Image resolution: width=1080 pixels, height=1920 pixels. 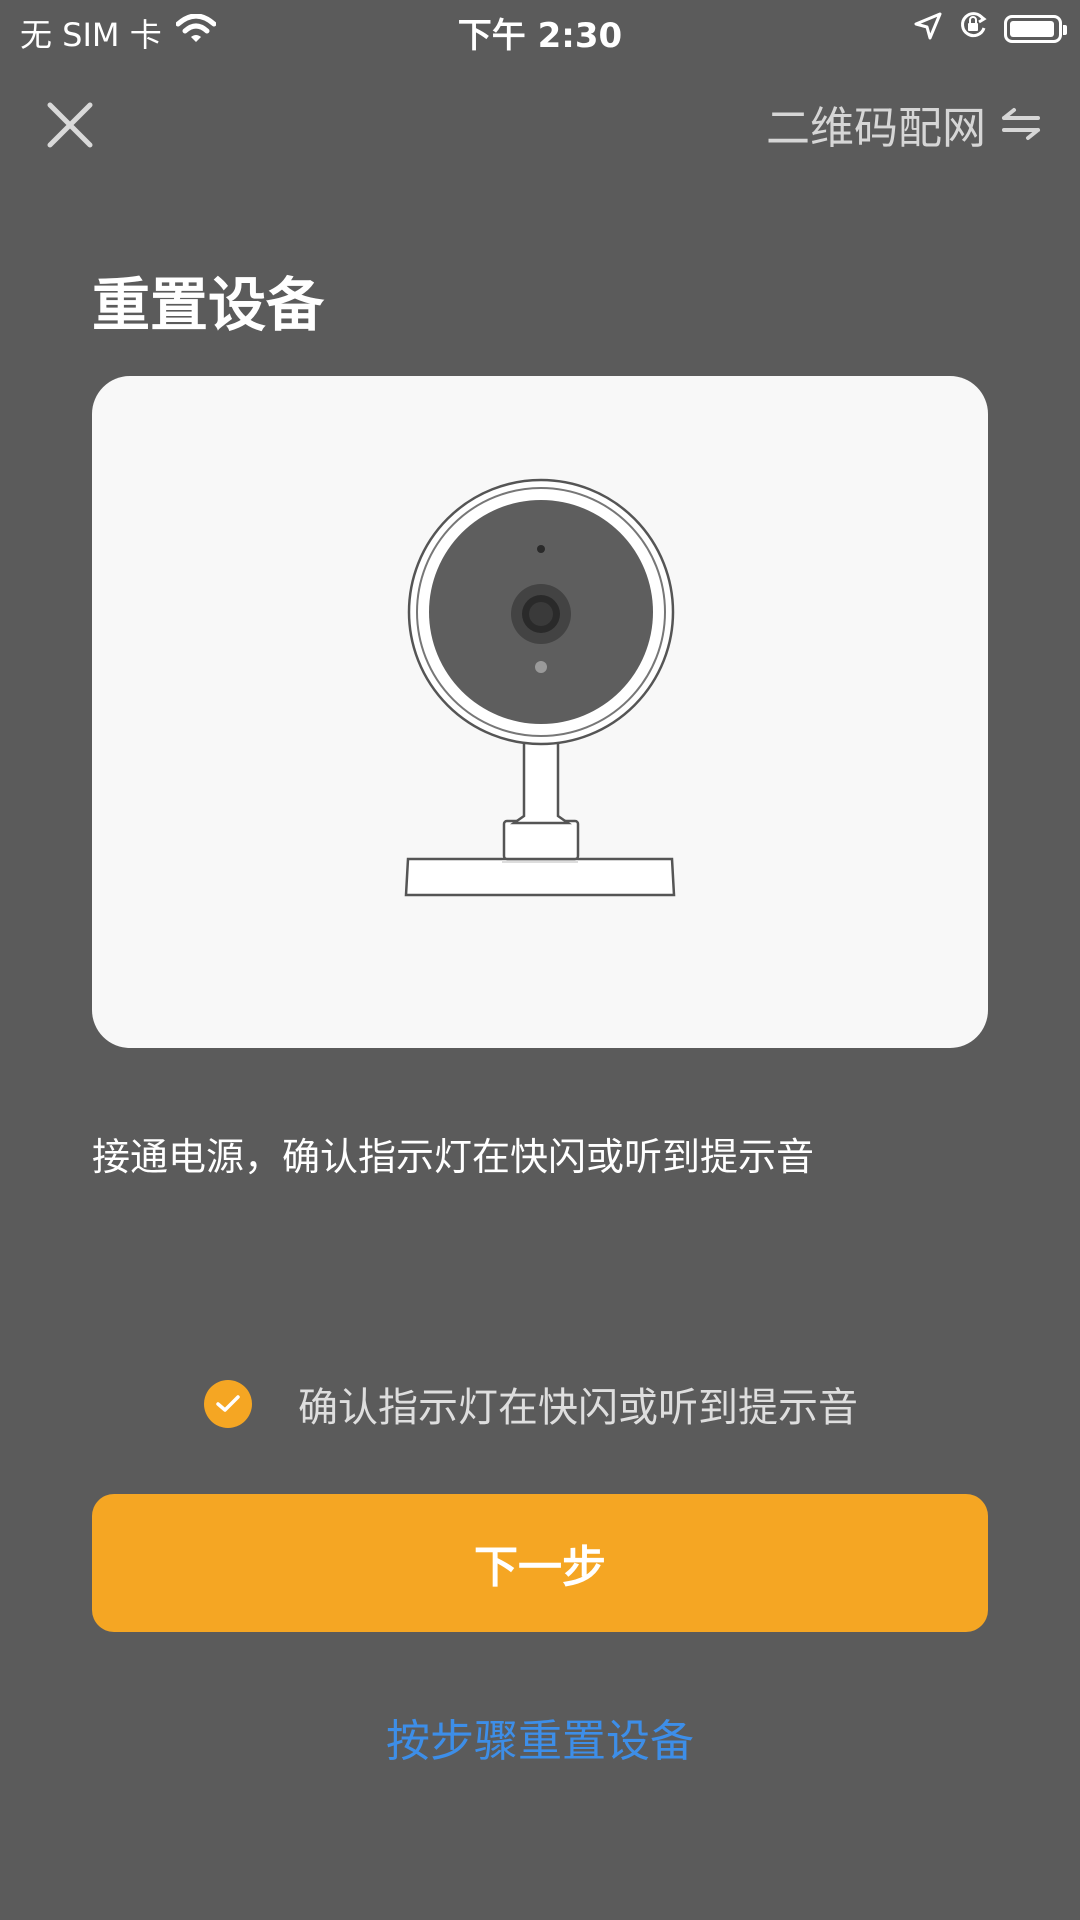 What do you see at coordinates (1021, 124) in the screenshot?
I see `swap-arrows-icon` at bounding box center [1021, 124].